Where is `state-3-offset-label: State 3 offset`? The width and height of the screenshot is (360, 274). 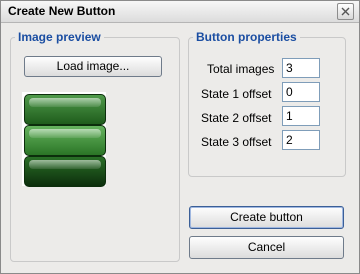
state-3-offset-label: State 3 offset is located at coordinates (236, 142).